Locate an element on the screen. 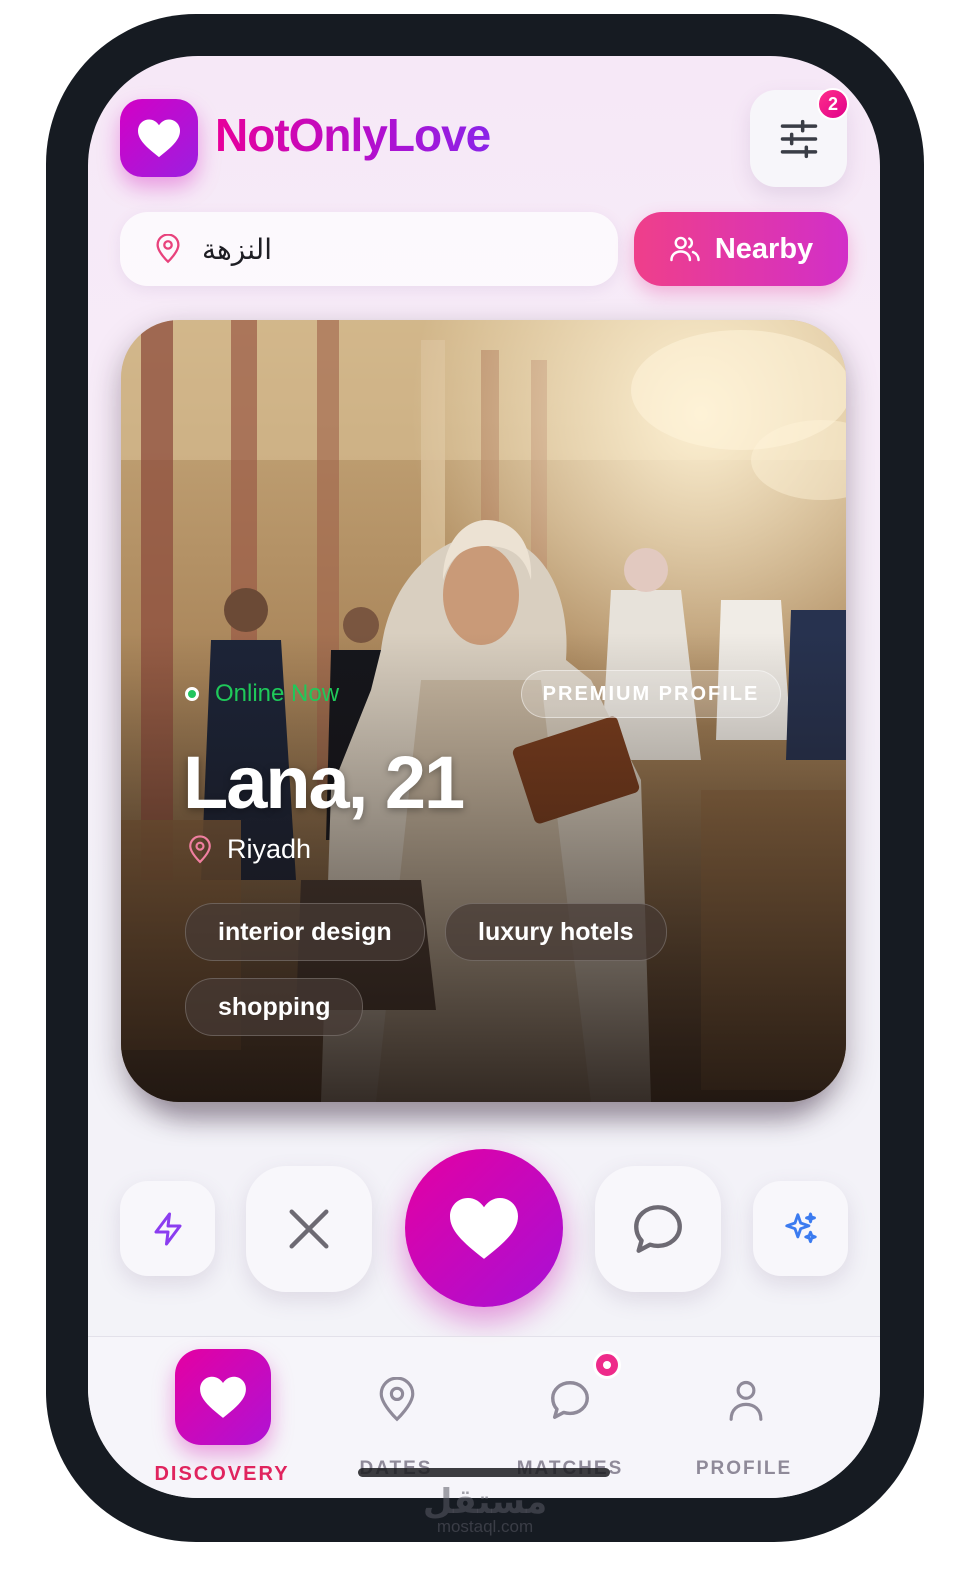  online-dot is located at coordinates (192, 694).